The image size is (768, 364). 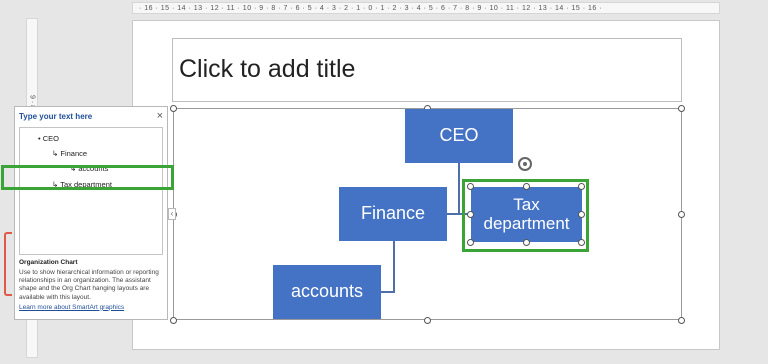 What do you see at coordinates (173, 320) in the screenshot?
I see `frame-handle-bl` at bounding box center [173, 320].